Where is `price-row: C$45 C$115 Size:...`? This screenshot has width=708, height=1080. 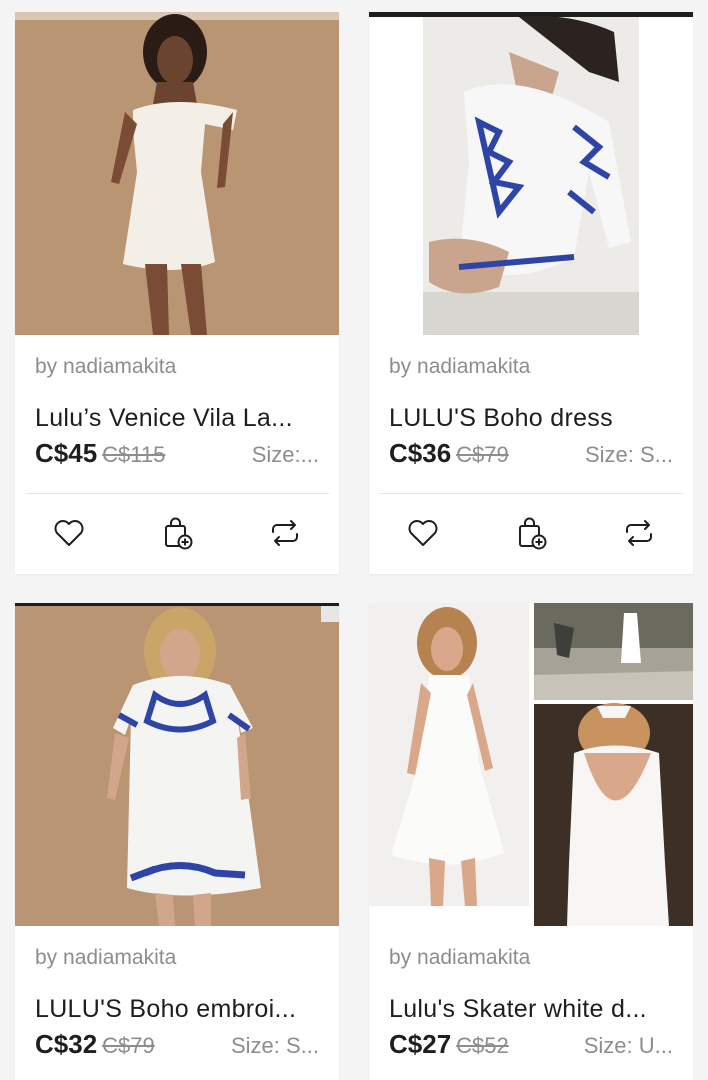
price-row: C$45 C$115 Size:... is located at coordinates (177, 455).